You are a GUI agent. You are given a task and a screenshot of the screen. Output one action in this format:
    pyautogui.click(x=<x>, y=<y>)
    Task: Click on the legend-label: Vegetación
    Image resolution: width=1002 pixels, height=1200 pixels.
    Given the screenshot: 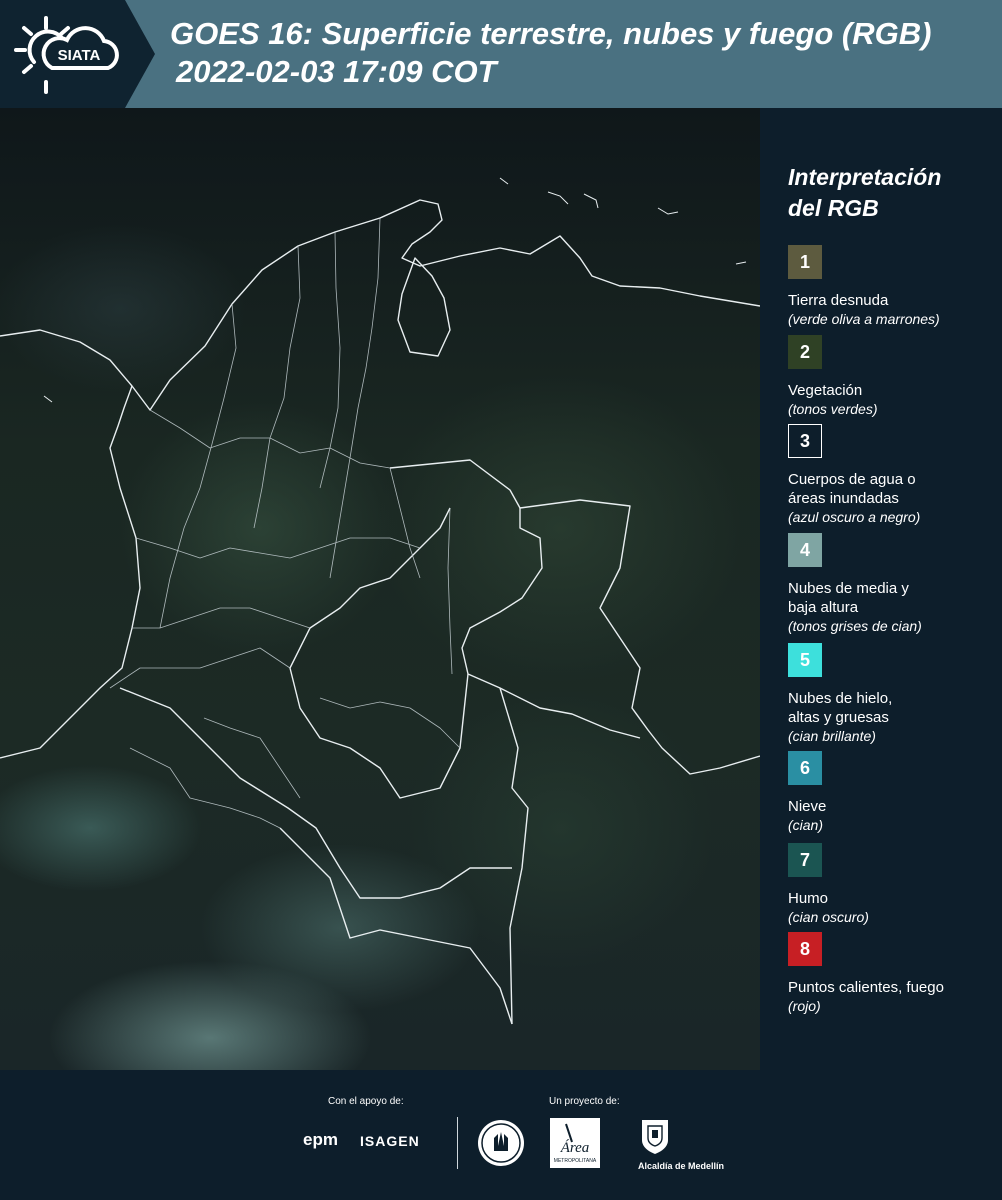 What is the action you would take?
    pyautogui.click(x=825, y=390)
    